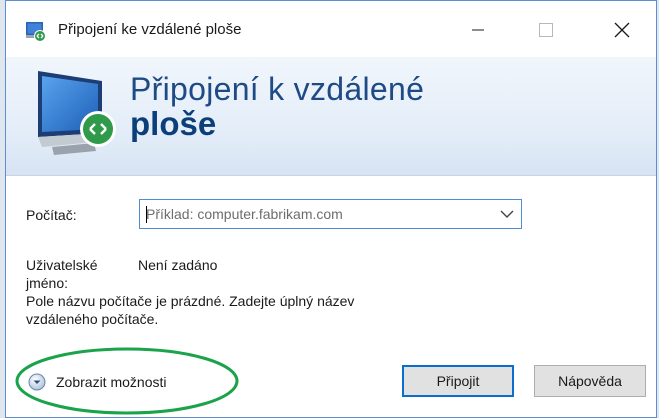  Describe the element at coordinates (51, 215) in the screenshot. I see `computer-label: Počítač:` at that location.